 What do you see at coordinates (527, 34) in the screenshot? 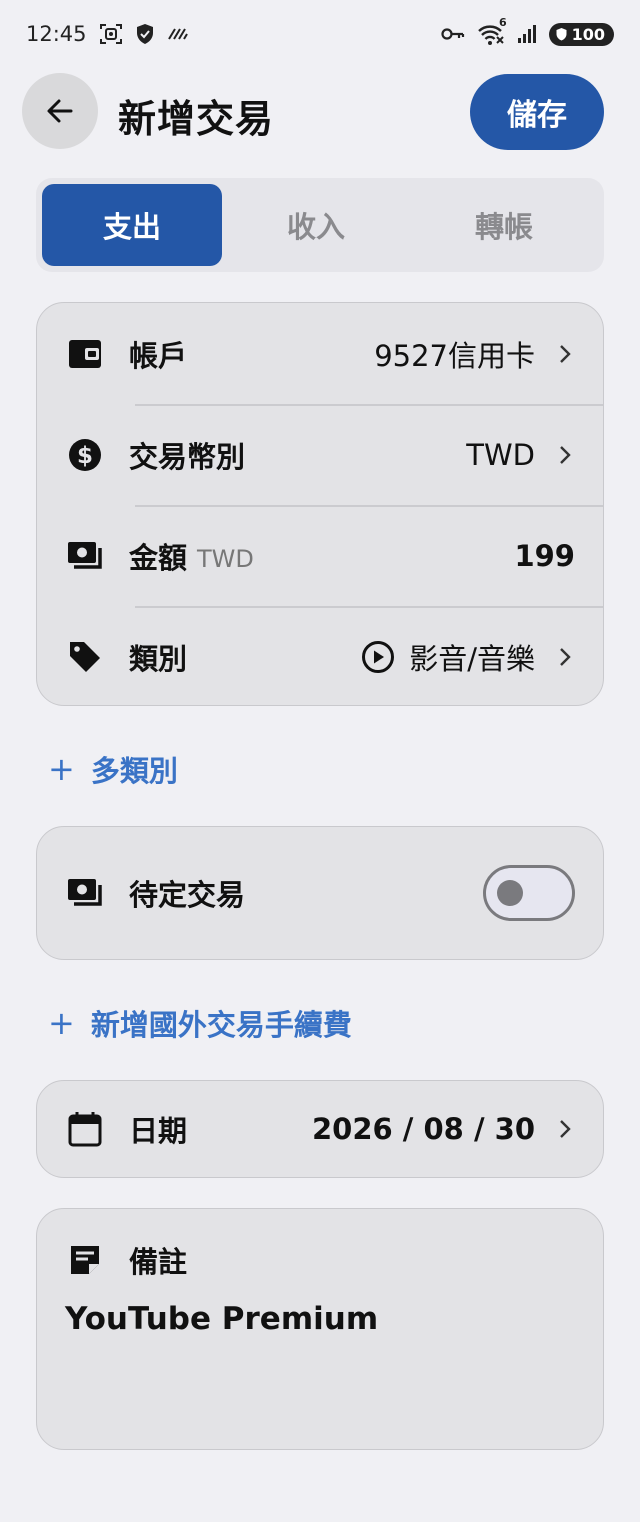
I see `cell-signal-icon` at bounding box center [527, 34].